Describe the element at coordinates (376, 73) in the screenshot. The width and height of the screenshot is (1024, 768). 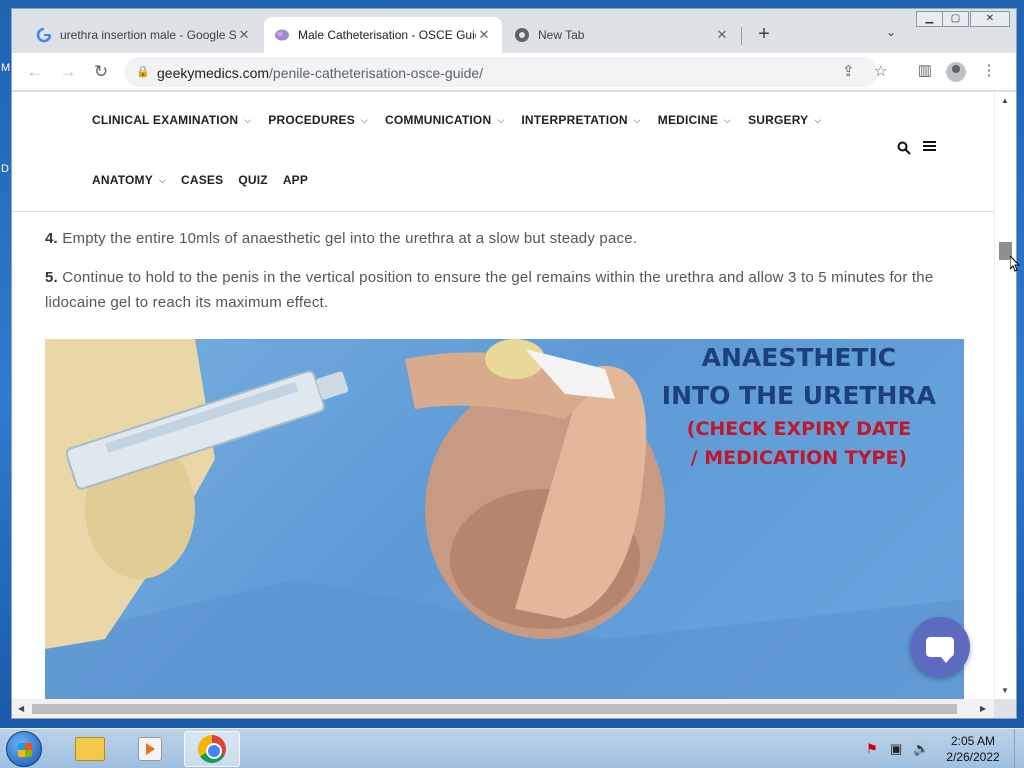
I see `url-path: /penile-catheterisation-osce-guide/` at that location.